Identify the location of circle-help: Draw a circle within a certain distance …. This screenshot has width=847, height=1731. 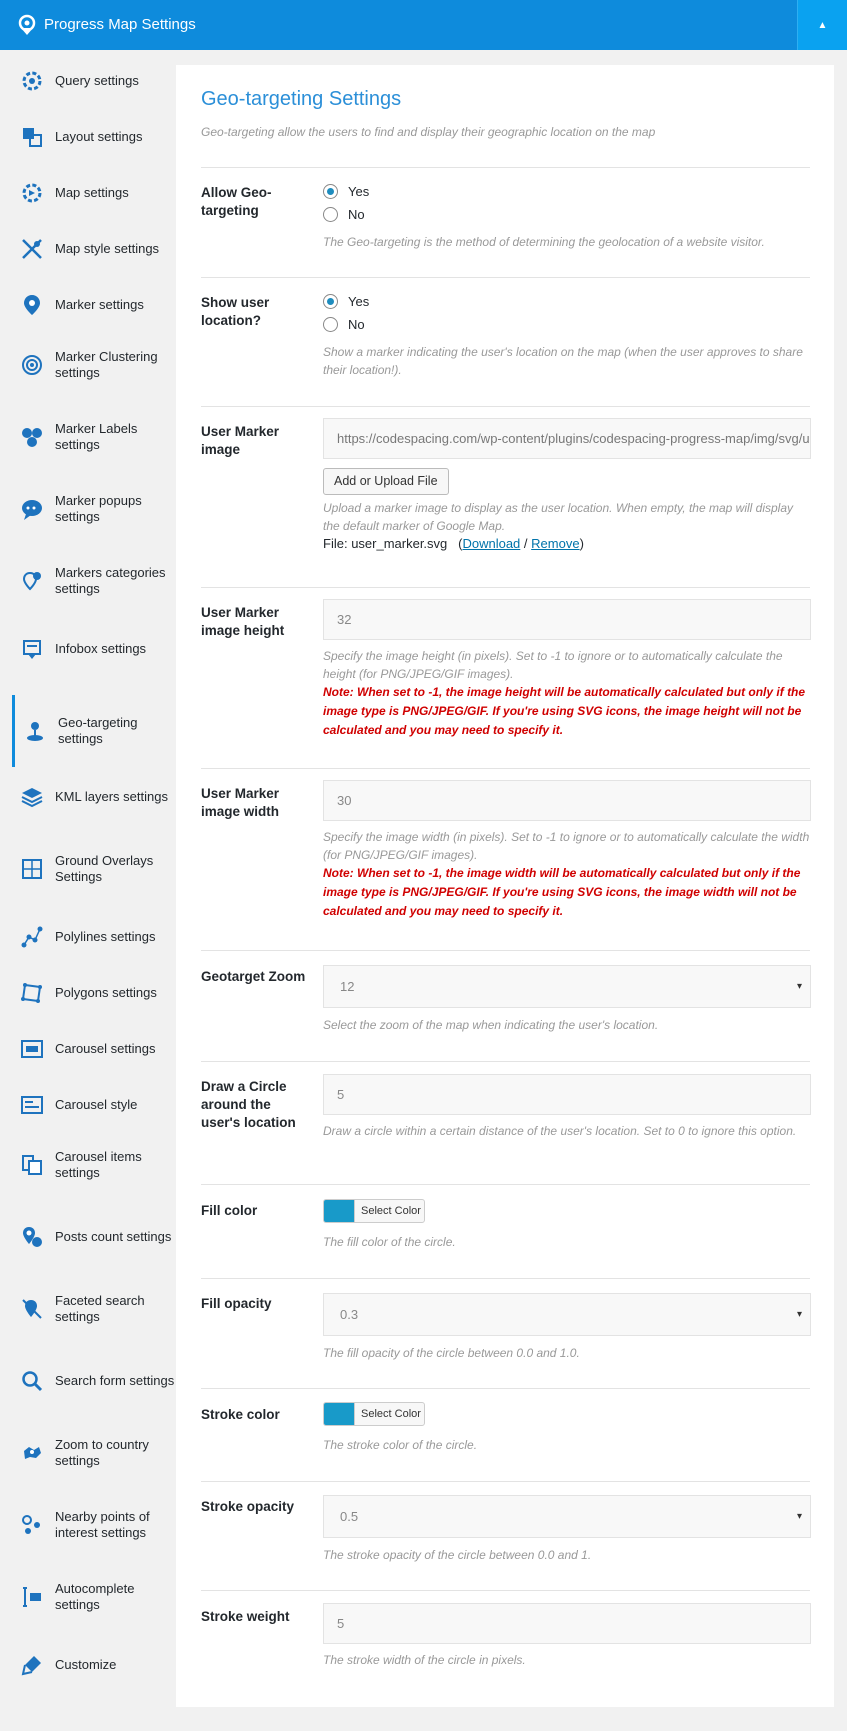
(560, 1131).